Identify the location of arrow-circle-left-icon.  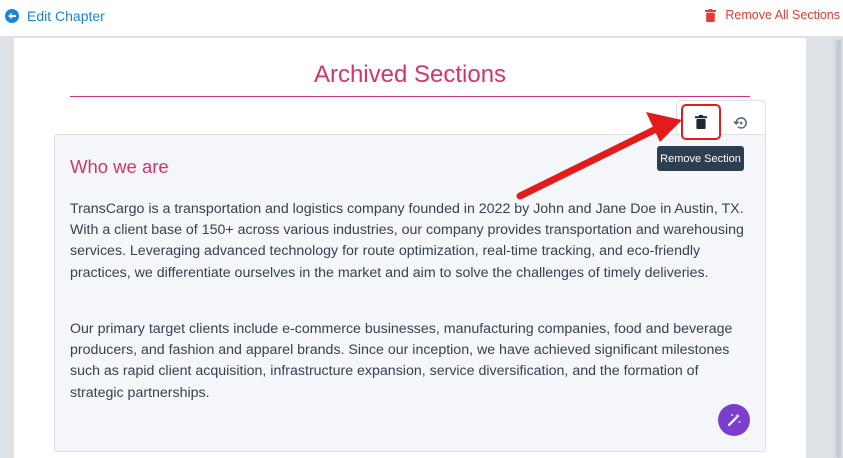
(12, 16).